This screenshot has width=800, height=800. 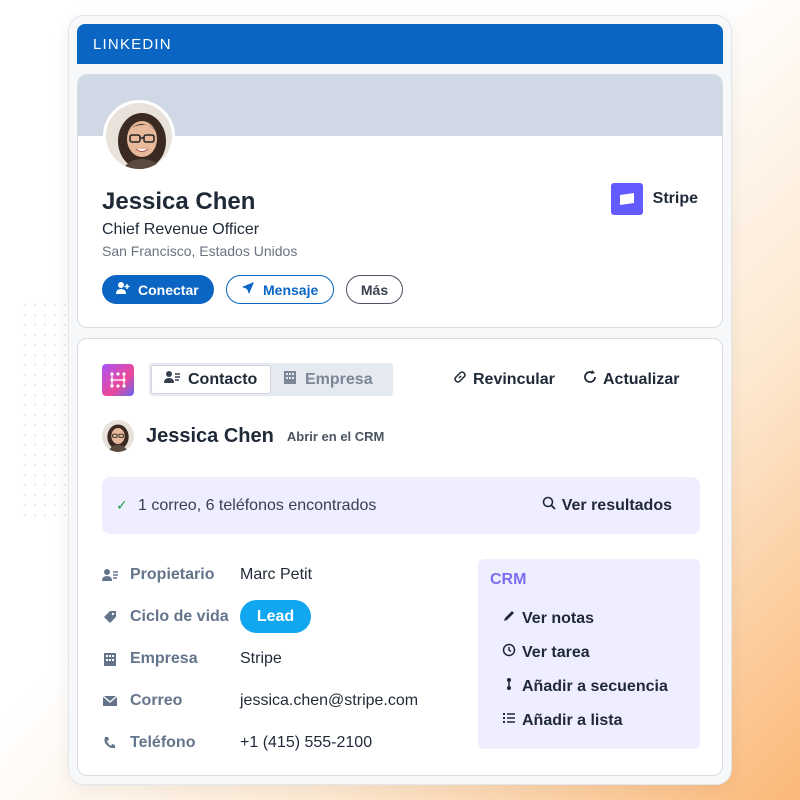 I want to click on sequence-icon, so click(x=509, y=686).